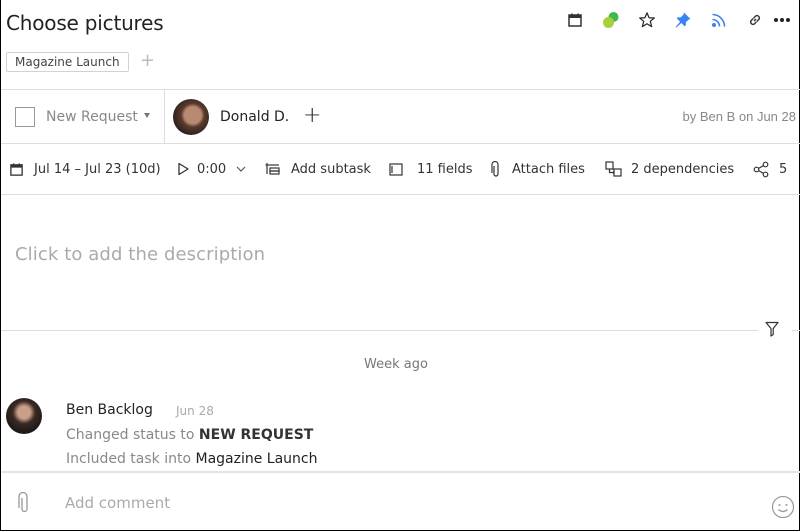 The width and height of the screenshot is (800, 531). What do you see at coordinates (92, 117) in the screenshot?
I see `status-dropdown: New Request` at bounding box center [92, 117].